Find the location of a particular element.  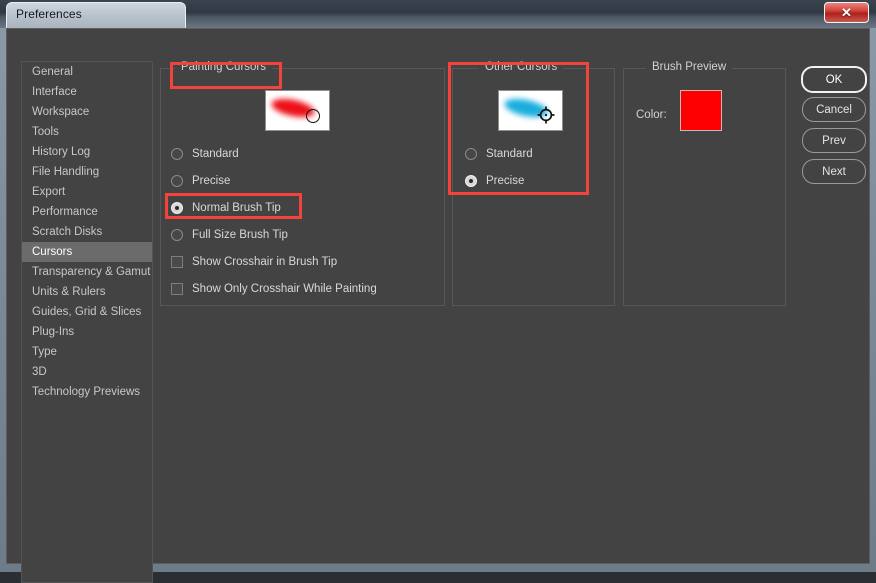

option-label: Normal Brush Tip is located at coordinates (236, 208).